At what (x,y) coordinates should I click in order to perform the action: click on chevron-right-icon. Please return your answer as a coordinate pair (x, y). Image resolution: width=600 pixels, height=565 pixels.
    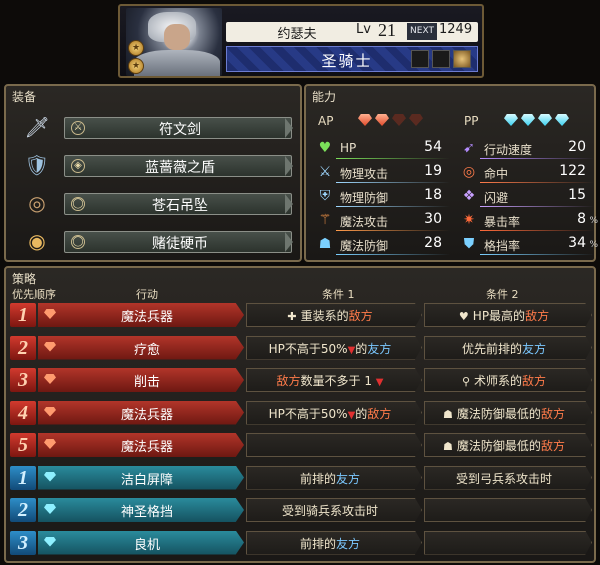
    Looking at the image, I should click on (289, 242).